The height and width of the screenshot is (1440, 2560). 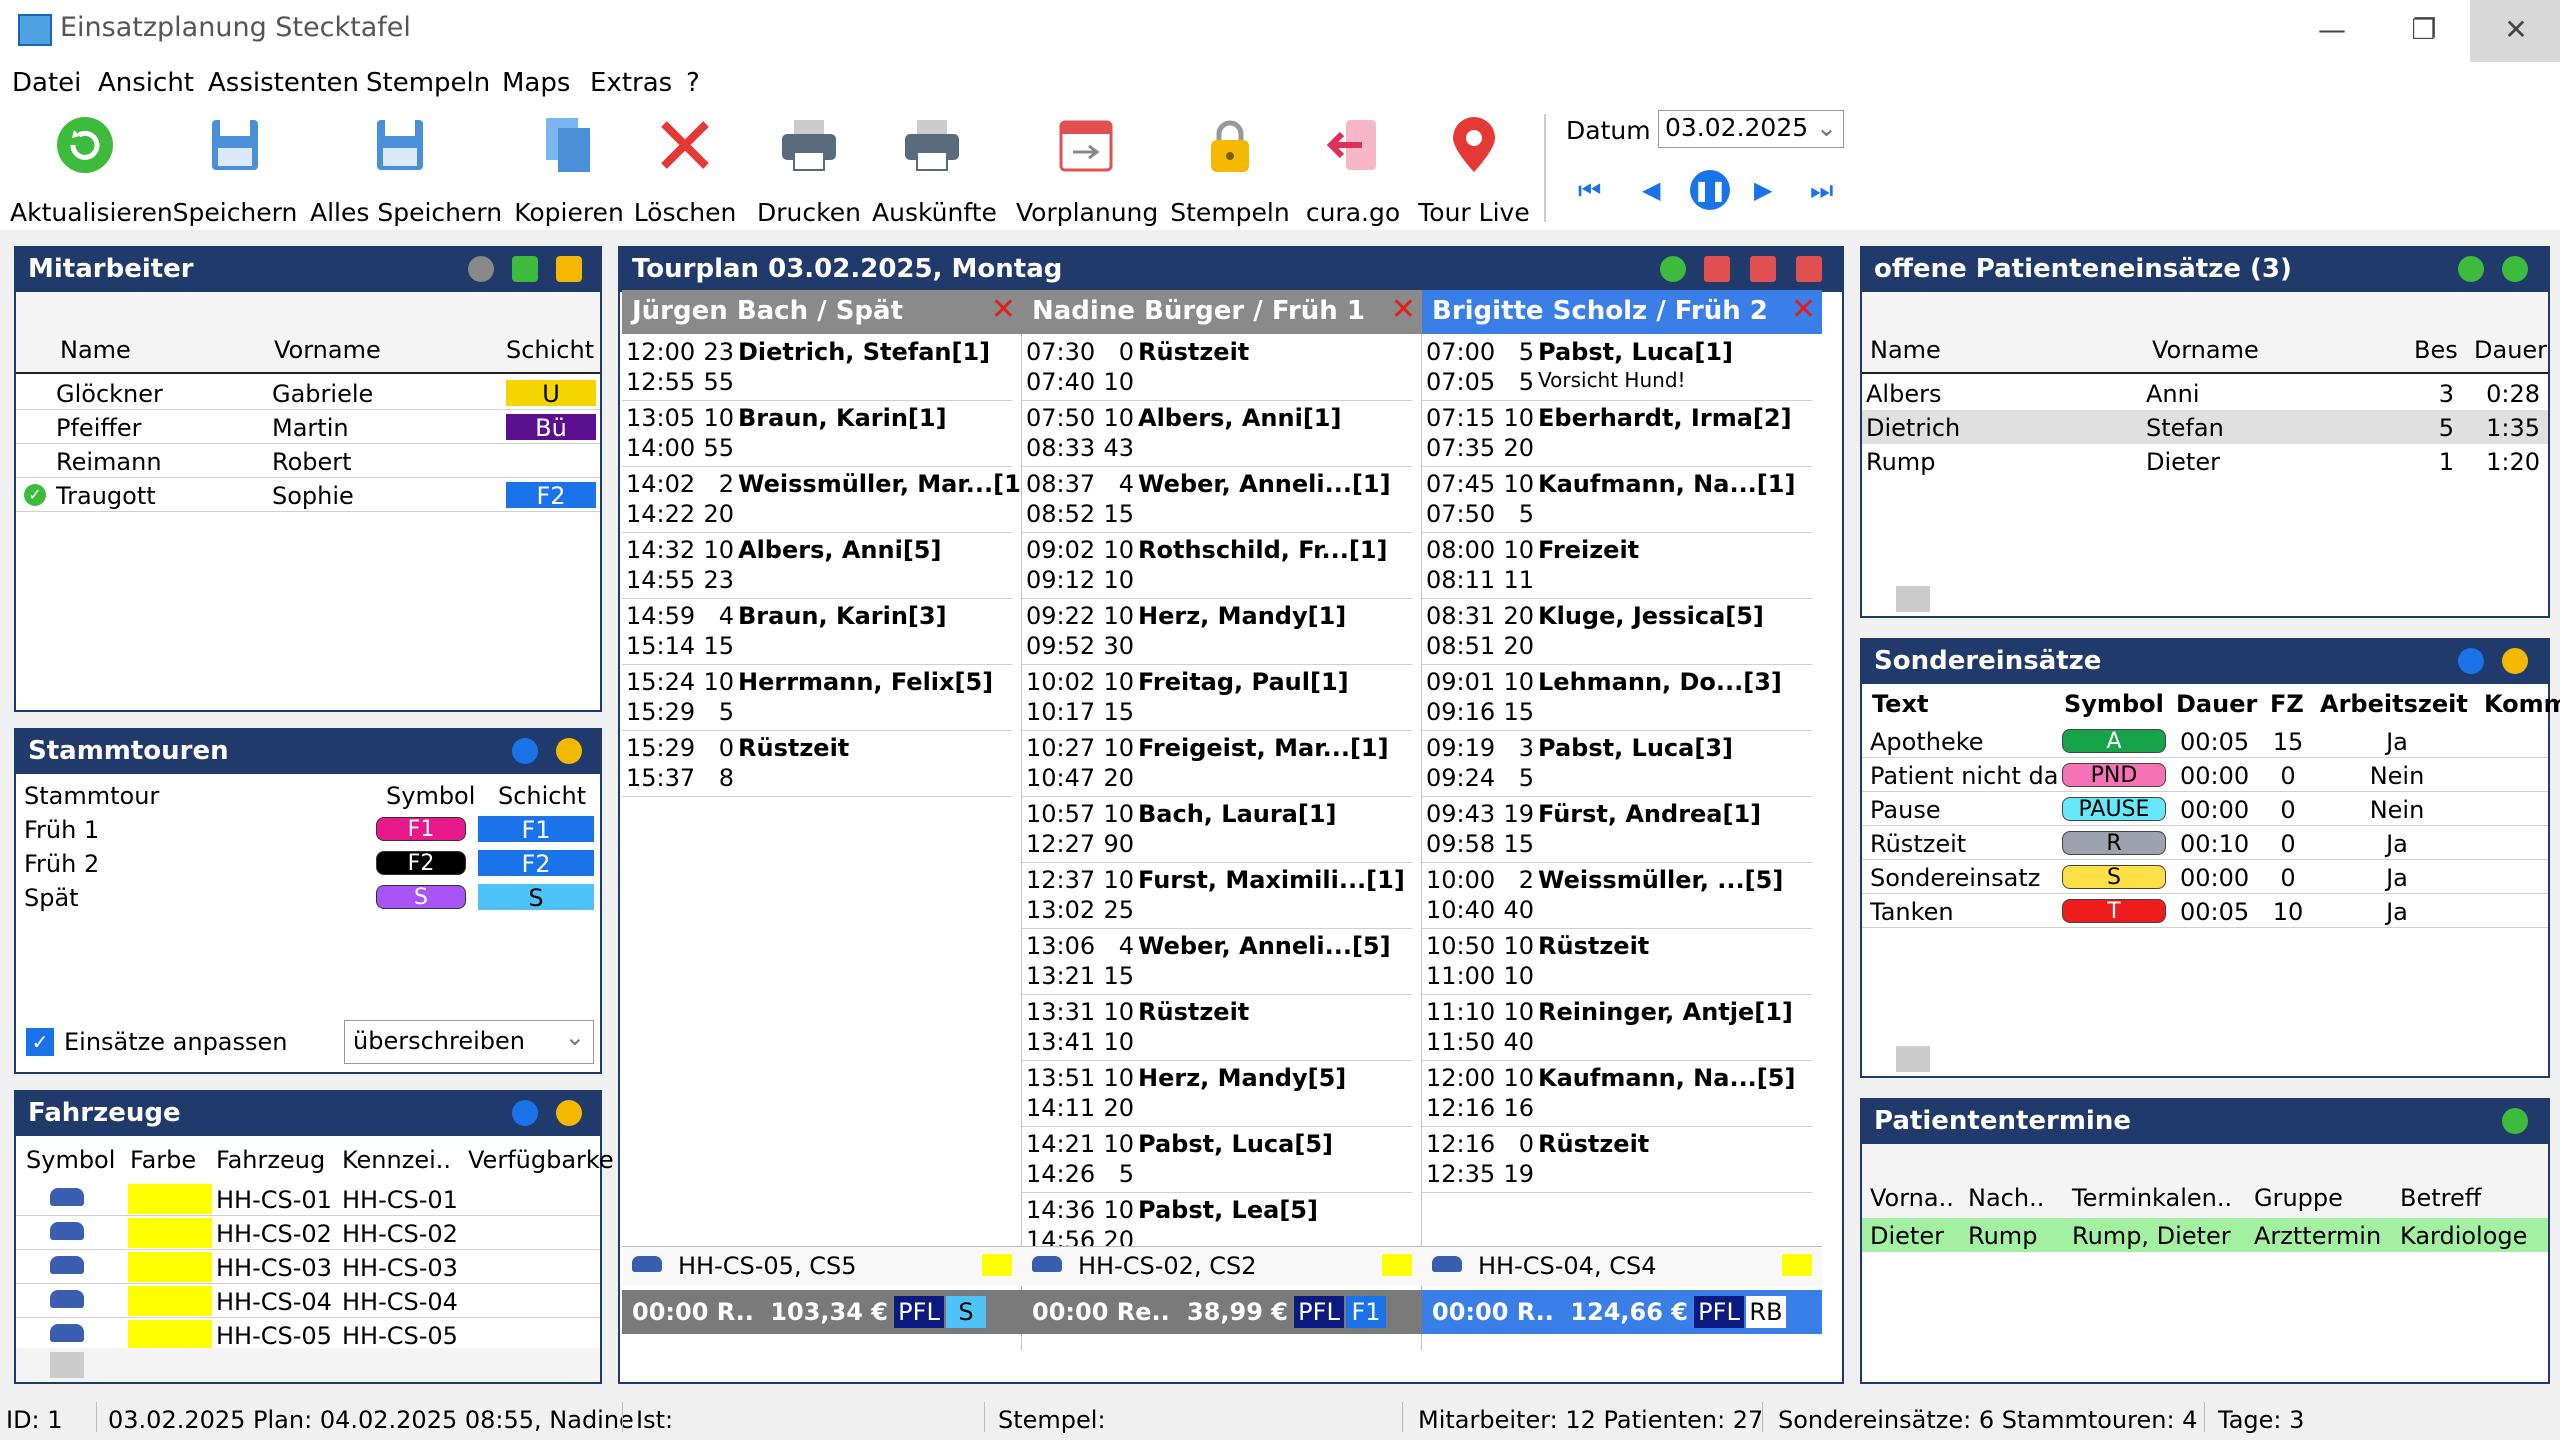 What do you see at coordinates (2205, 843) in the screenshot?
I see `table-row: Rüstzeit R 00:10 0 Ja` at bounding box center [2205, 843].